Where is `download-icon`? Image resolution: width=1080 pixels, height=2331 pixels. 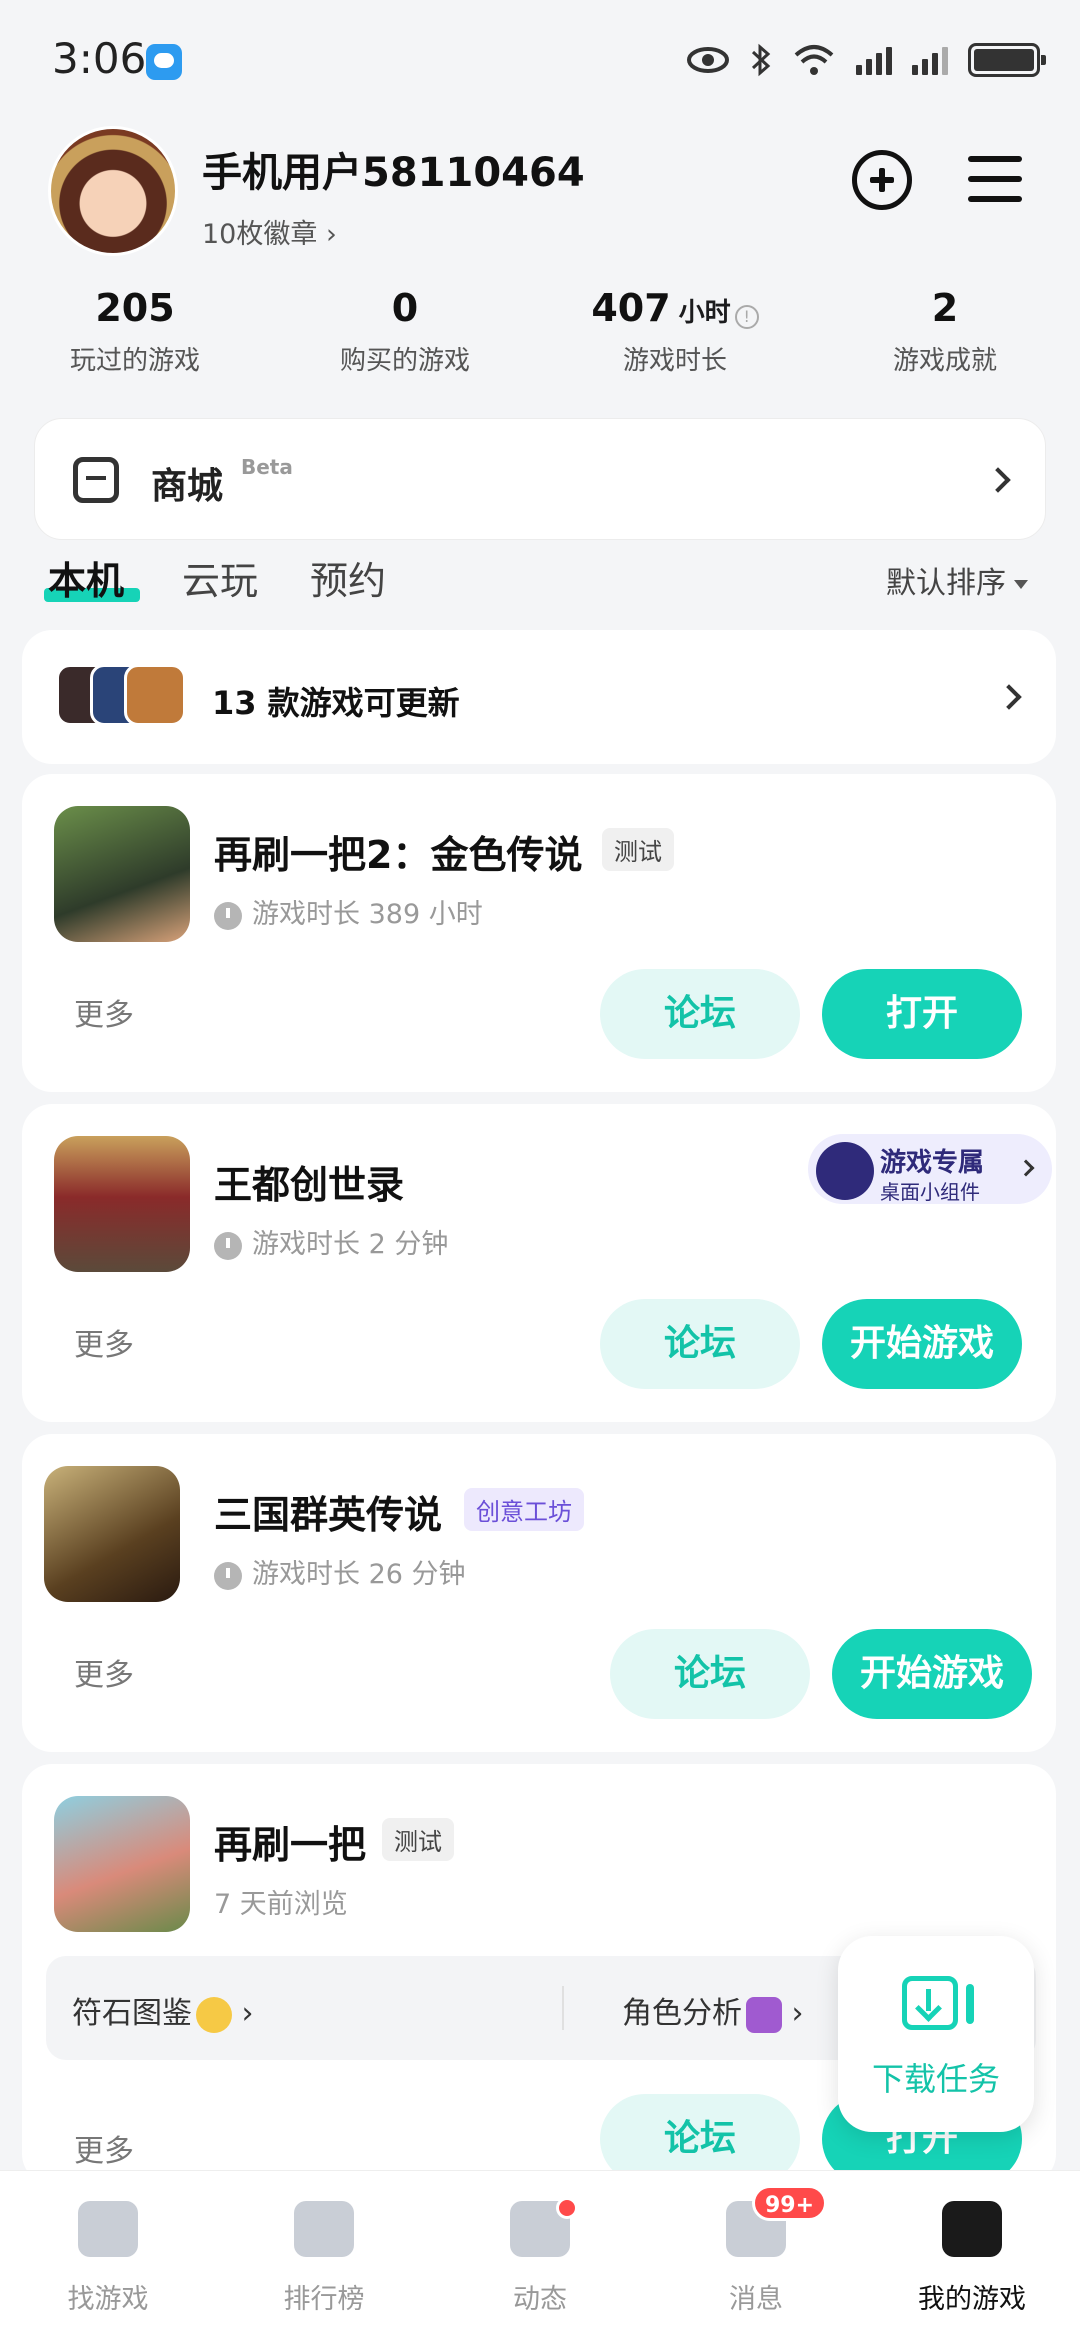 download-icon is located at coordinates (930, 2003).